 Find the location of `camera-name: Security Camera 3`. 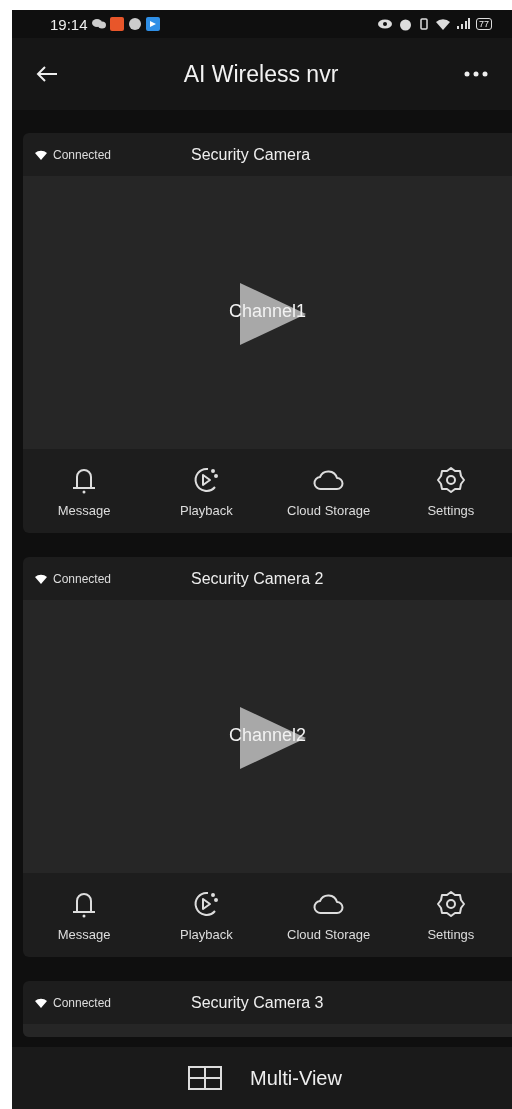

camera-name: Security Camera 3 is located at coordinates (257, 1002).